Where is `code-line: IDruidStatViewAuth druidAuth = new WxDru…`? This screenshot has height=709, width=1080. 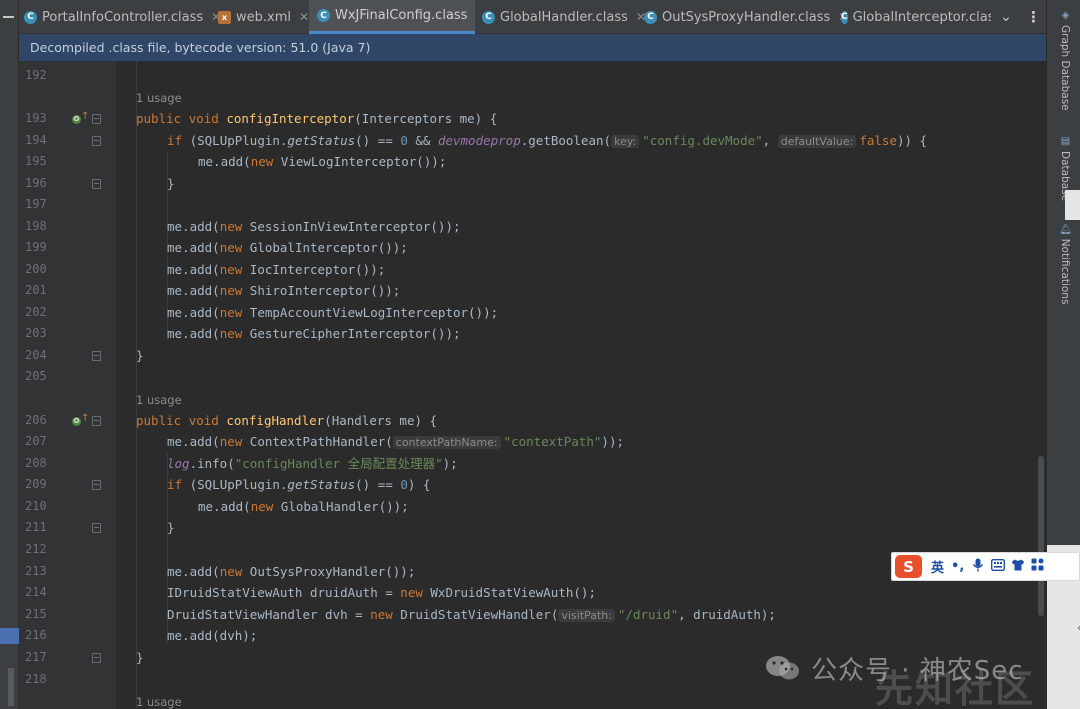 code-line: IDruidStatViewAuth druidAuth = new WxDru… is located at coordinates (381, 592).